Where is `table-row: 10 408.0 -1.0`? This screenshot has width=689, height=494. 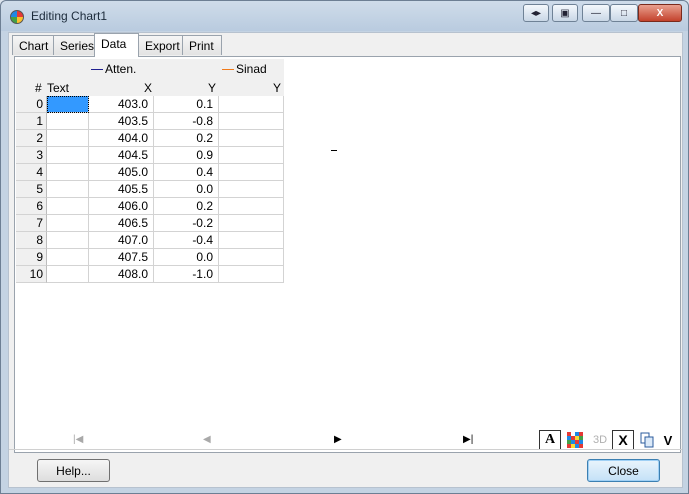 table-row: 10 408.0 -1.0 is located at coordinates (150, 274).